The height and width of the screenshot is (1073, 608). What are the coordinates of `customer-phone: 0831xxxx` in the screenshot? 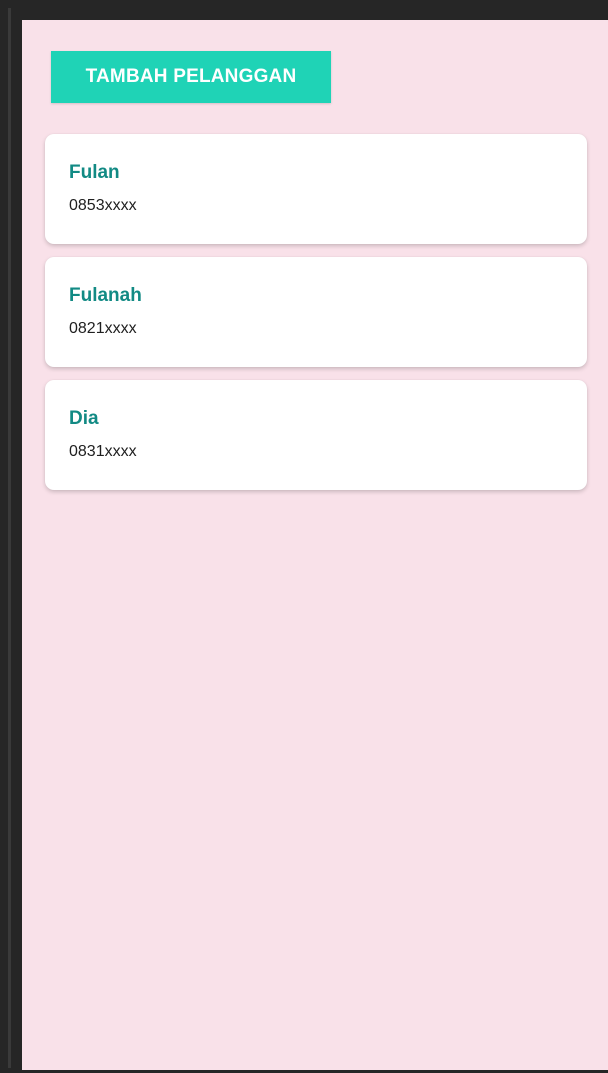 It's located at (103, 451).